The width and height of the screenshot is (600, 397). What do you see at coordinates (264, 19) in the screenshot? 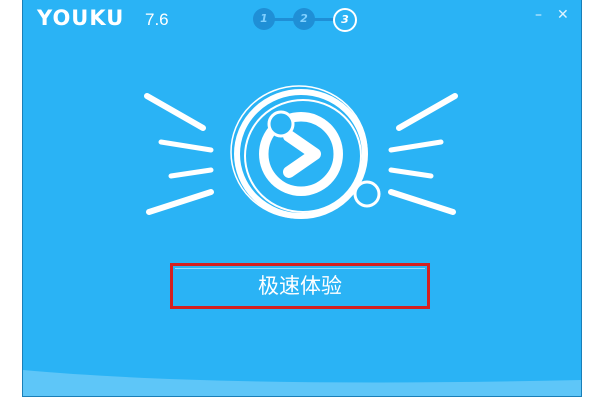
I see `step-1: 1` at bounding box center [264, 19].